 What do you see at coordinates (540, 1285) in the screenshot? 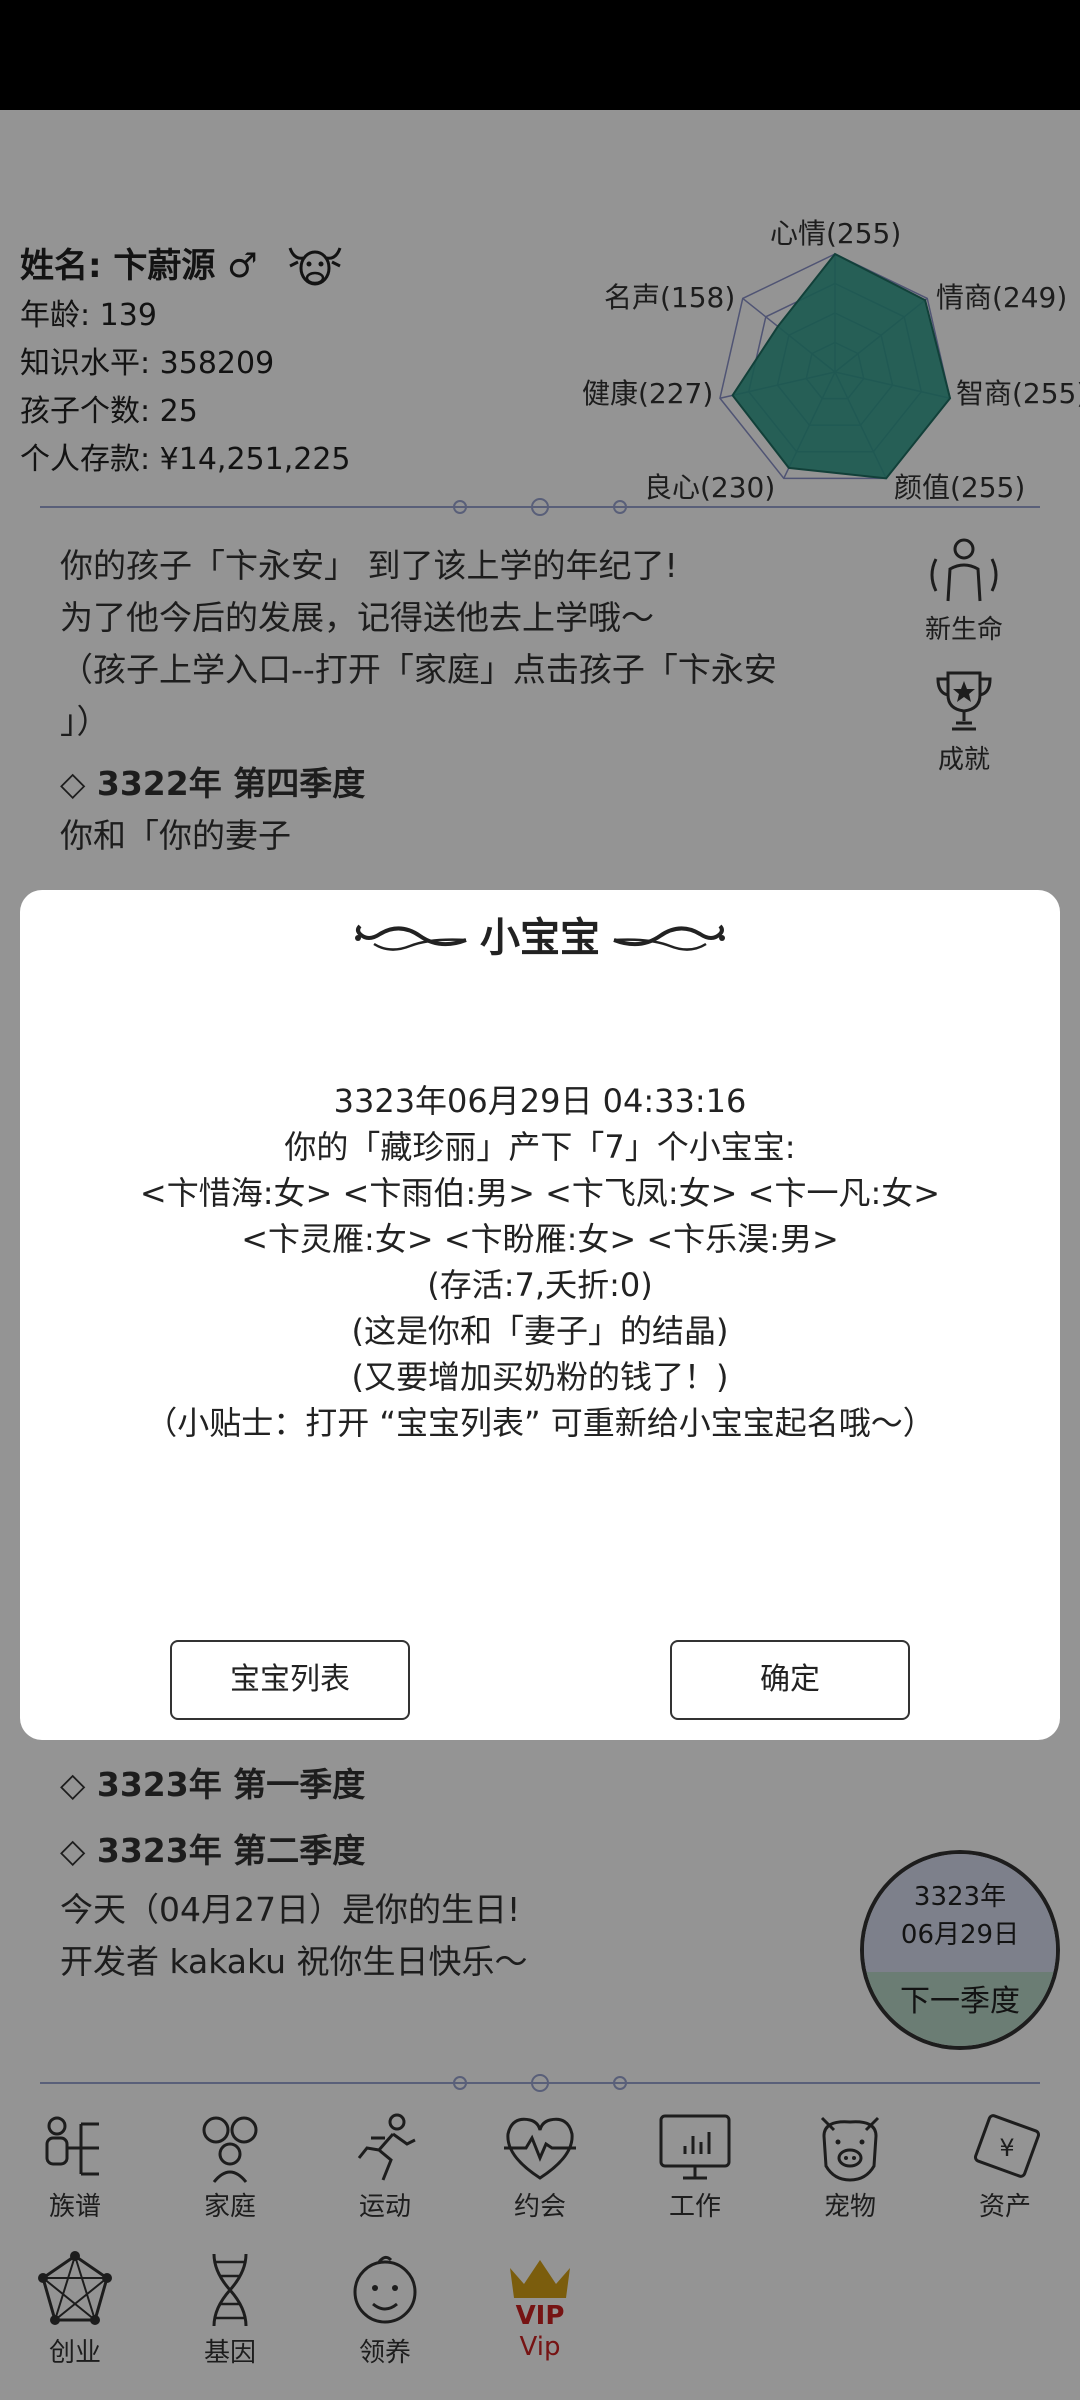
I see `dialog-line: (存活:7,夭折:0)` at bounding box center [540, 1285].